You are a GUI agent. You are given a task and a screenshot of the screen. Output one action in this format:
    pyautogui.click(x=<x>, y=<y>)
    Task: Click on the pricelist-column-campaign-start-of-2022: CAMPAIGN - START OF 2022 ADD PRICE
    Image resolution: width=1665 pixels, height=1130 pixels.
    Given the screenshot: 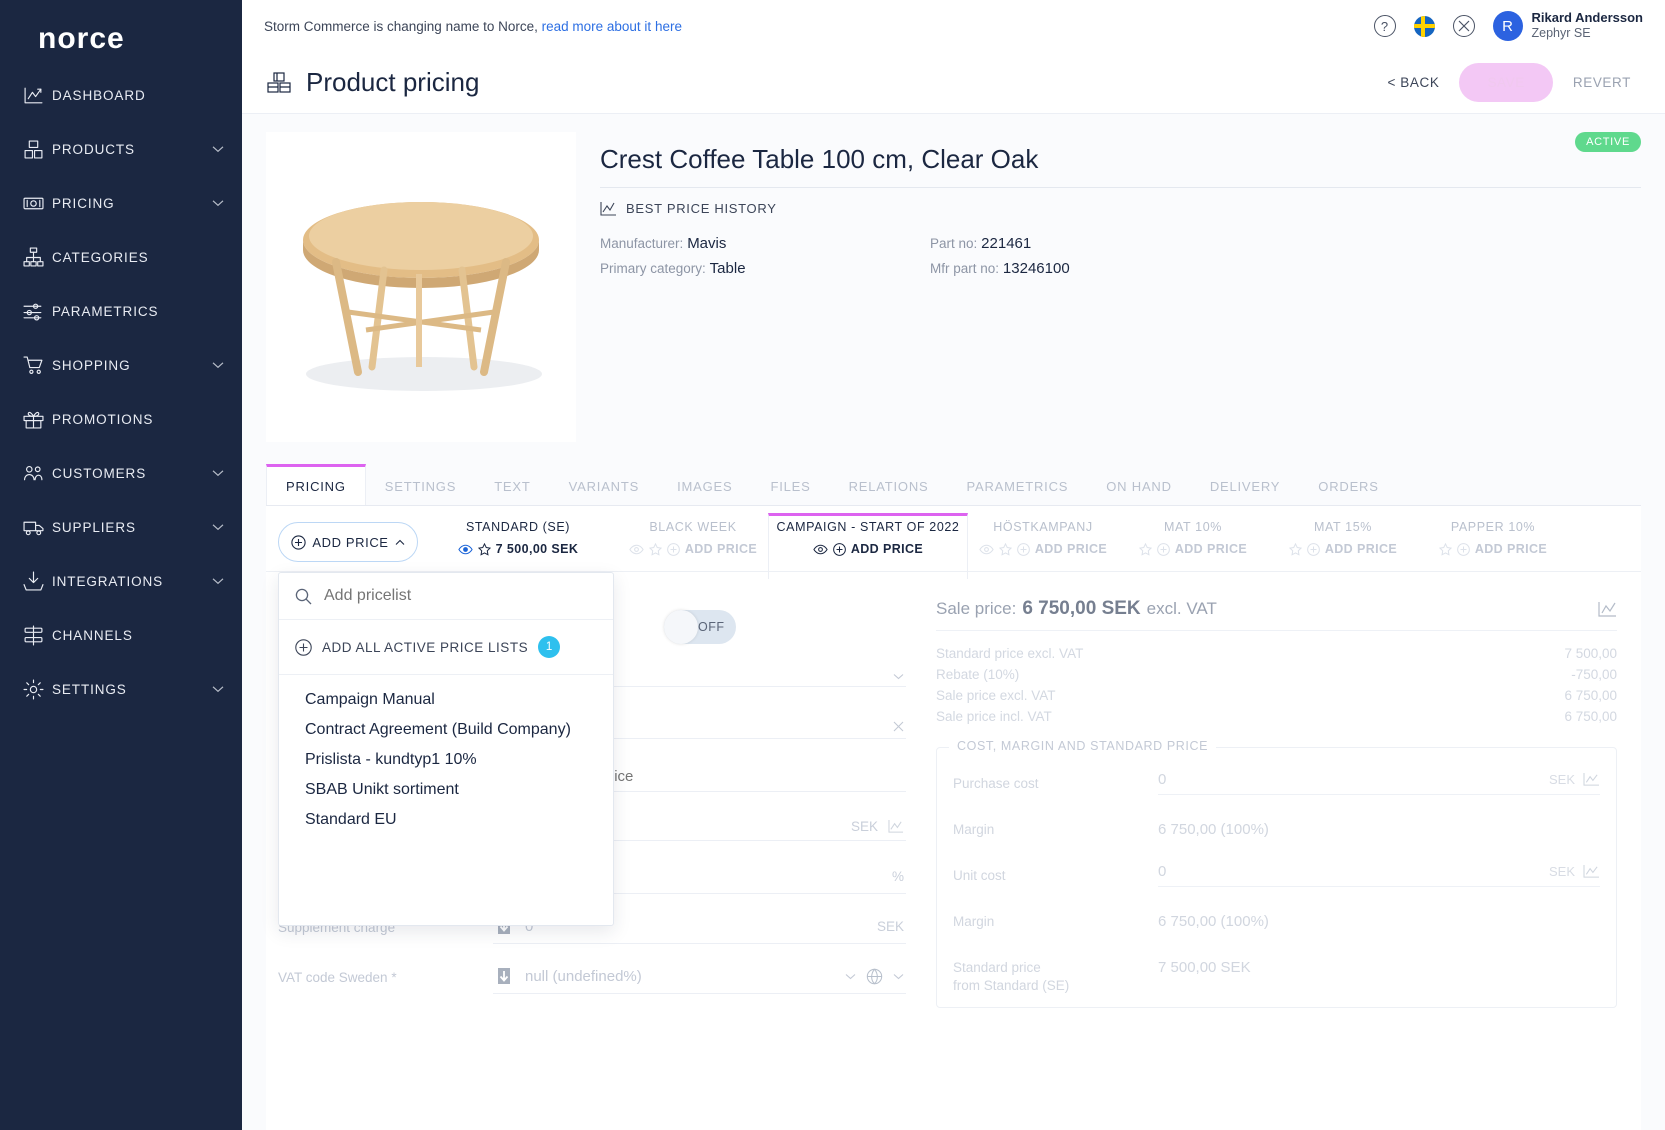 What is the action you would take?
    pyautogui.click(x=868, y=546)
    